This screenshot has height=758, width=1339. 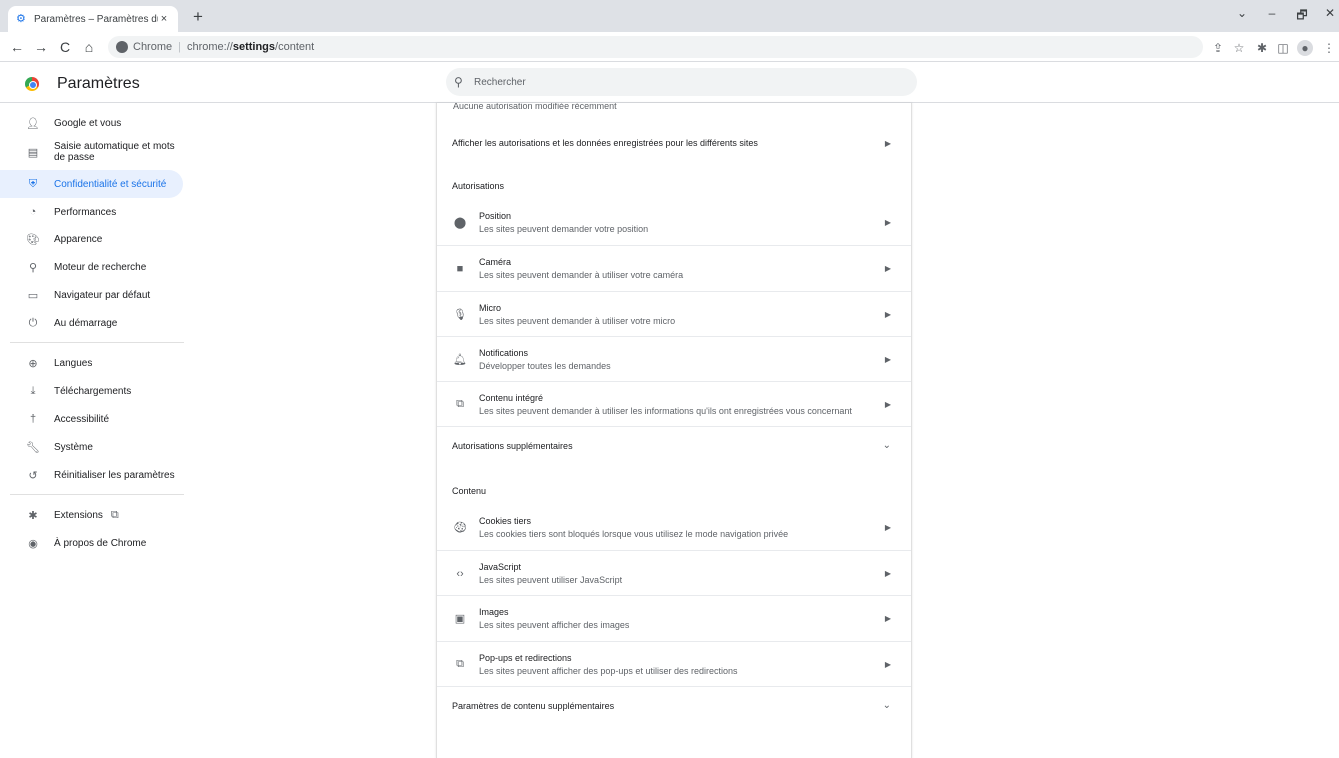 I want to click on sidebar-item-label: À propos de Chrome, so click(x=100, y=543).